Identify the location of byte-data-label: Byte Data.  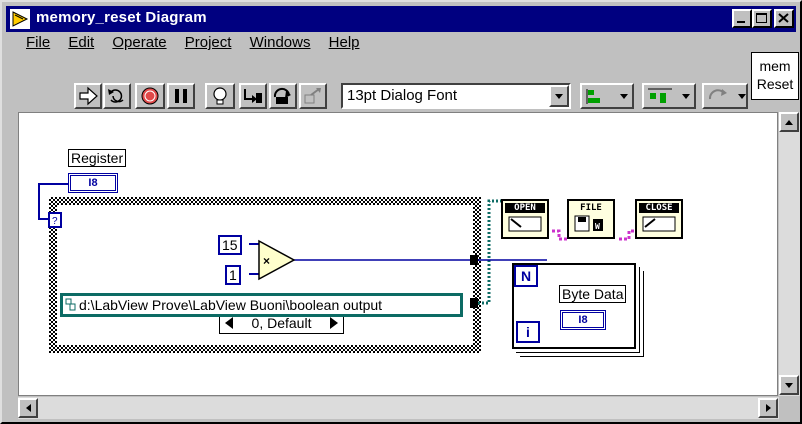
(593, 294).